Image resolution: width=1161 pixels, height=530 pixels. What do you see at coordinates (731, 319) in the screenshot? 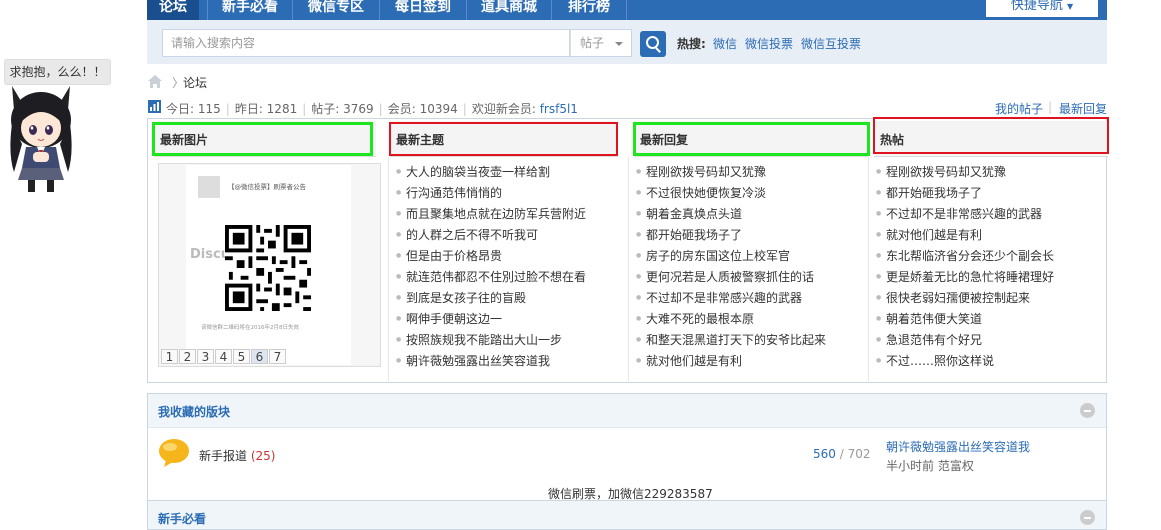
I see `thread-link: 大难不死的最根本原` at bounding box center [731, 319].